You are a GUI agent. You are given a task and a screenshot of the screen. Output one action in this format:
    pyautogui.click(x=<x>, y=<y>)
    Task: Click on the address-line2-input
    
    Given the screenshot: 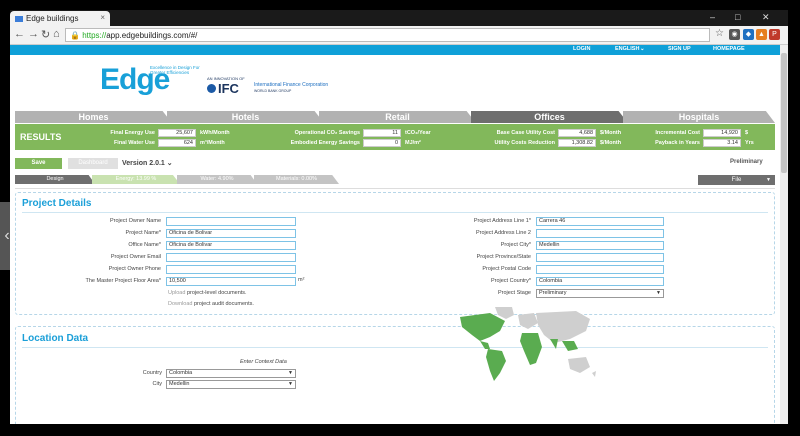 What is the action you would take?
    pyautogui.click(x=600, y=233)
    